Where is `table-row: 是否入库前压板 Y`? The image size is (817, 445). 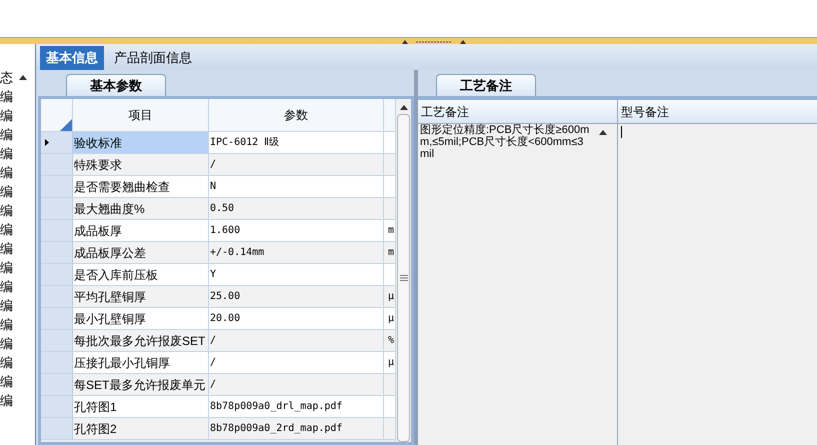 table-row: 是否入库前压板 Y is located at coordinates (218, 275).